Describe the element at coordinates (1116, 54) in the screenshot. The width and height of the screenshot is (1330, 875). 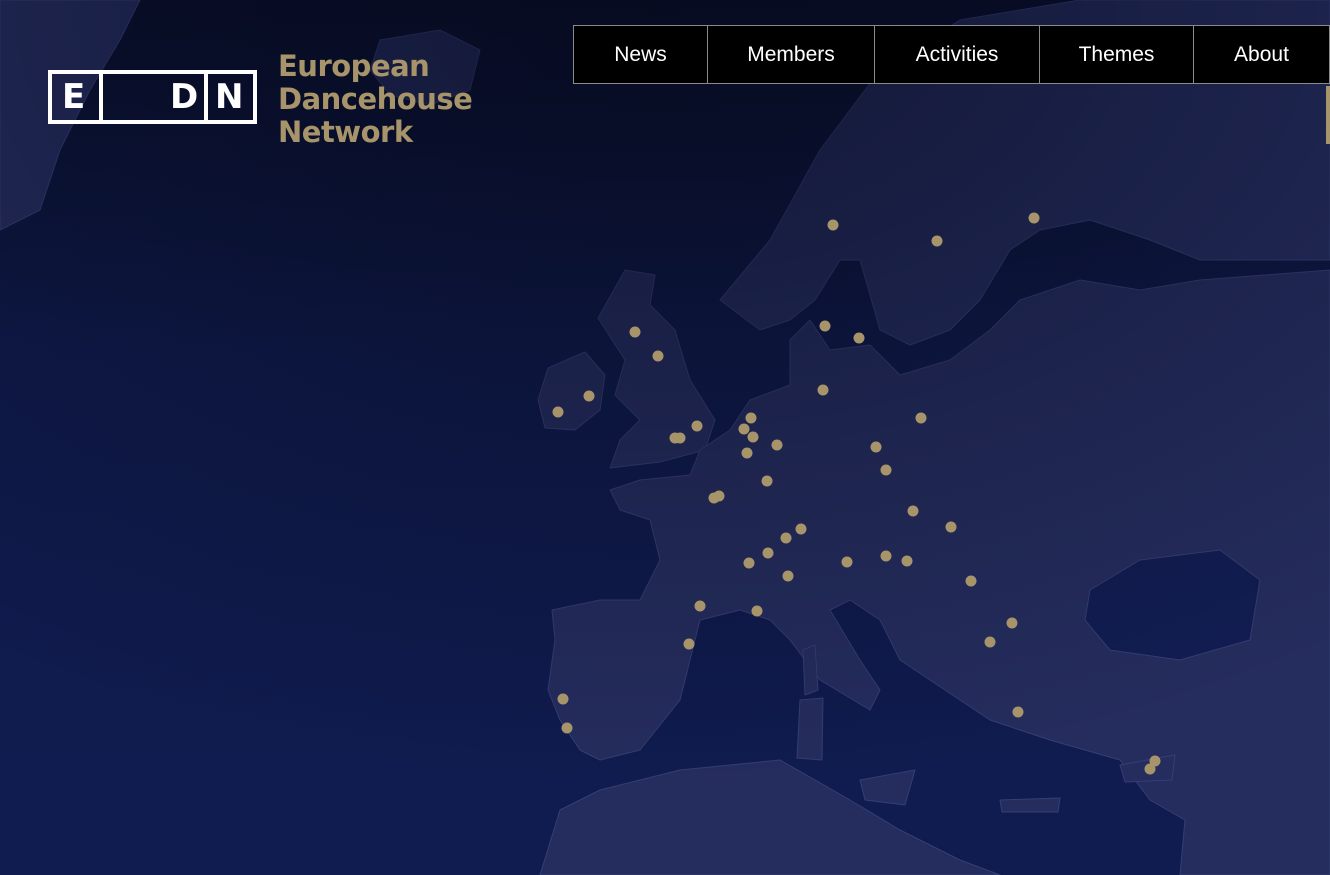
I see `nav-themes: Themes` at that location.